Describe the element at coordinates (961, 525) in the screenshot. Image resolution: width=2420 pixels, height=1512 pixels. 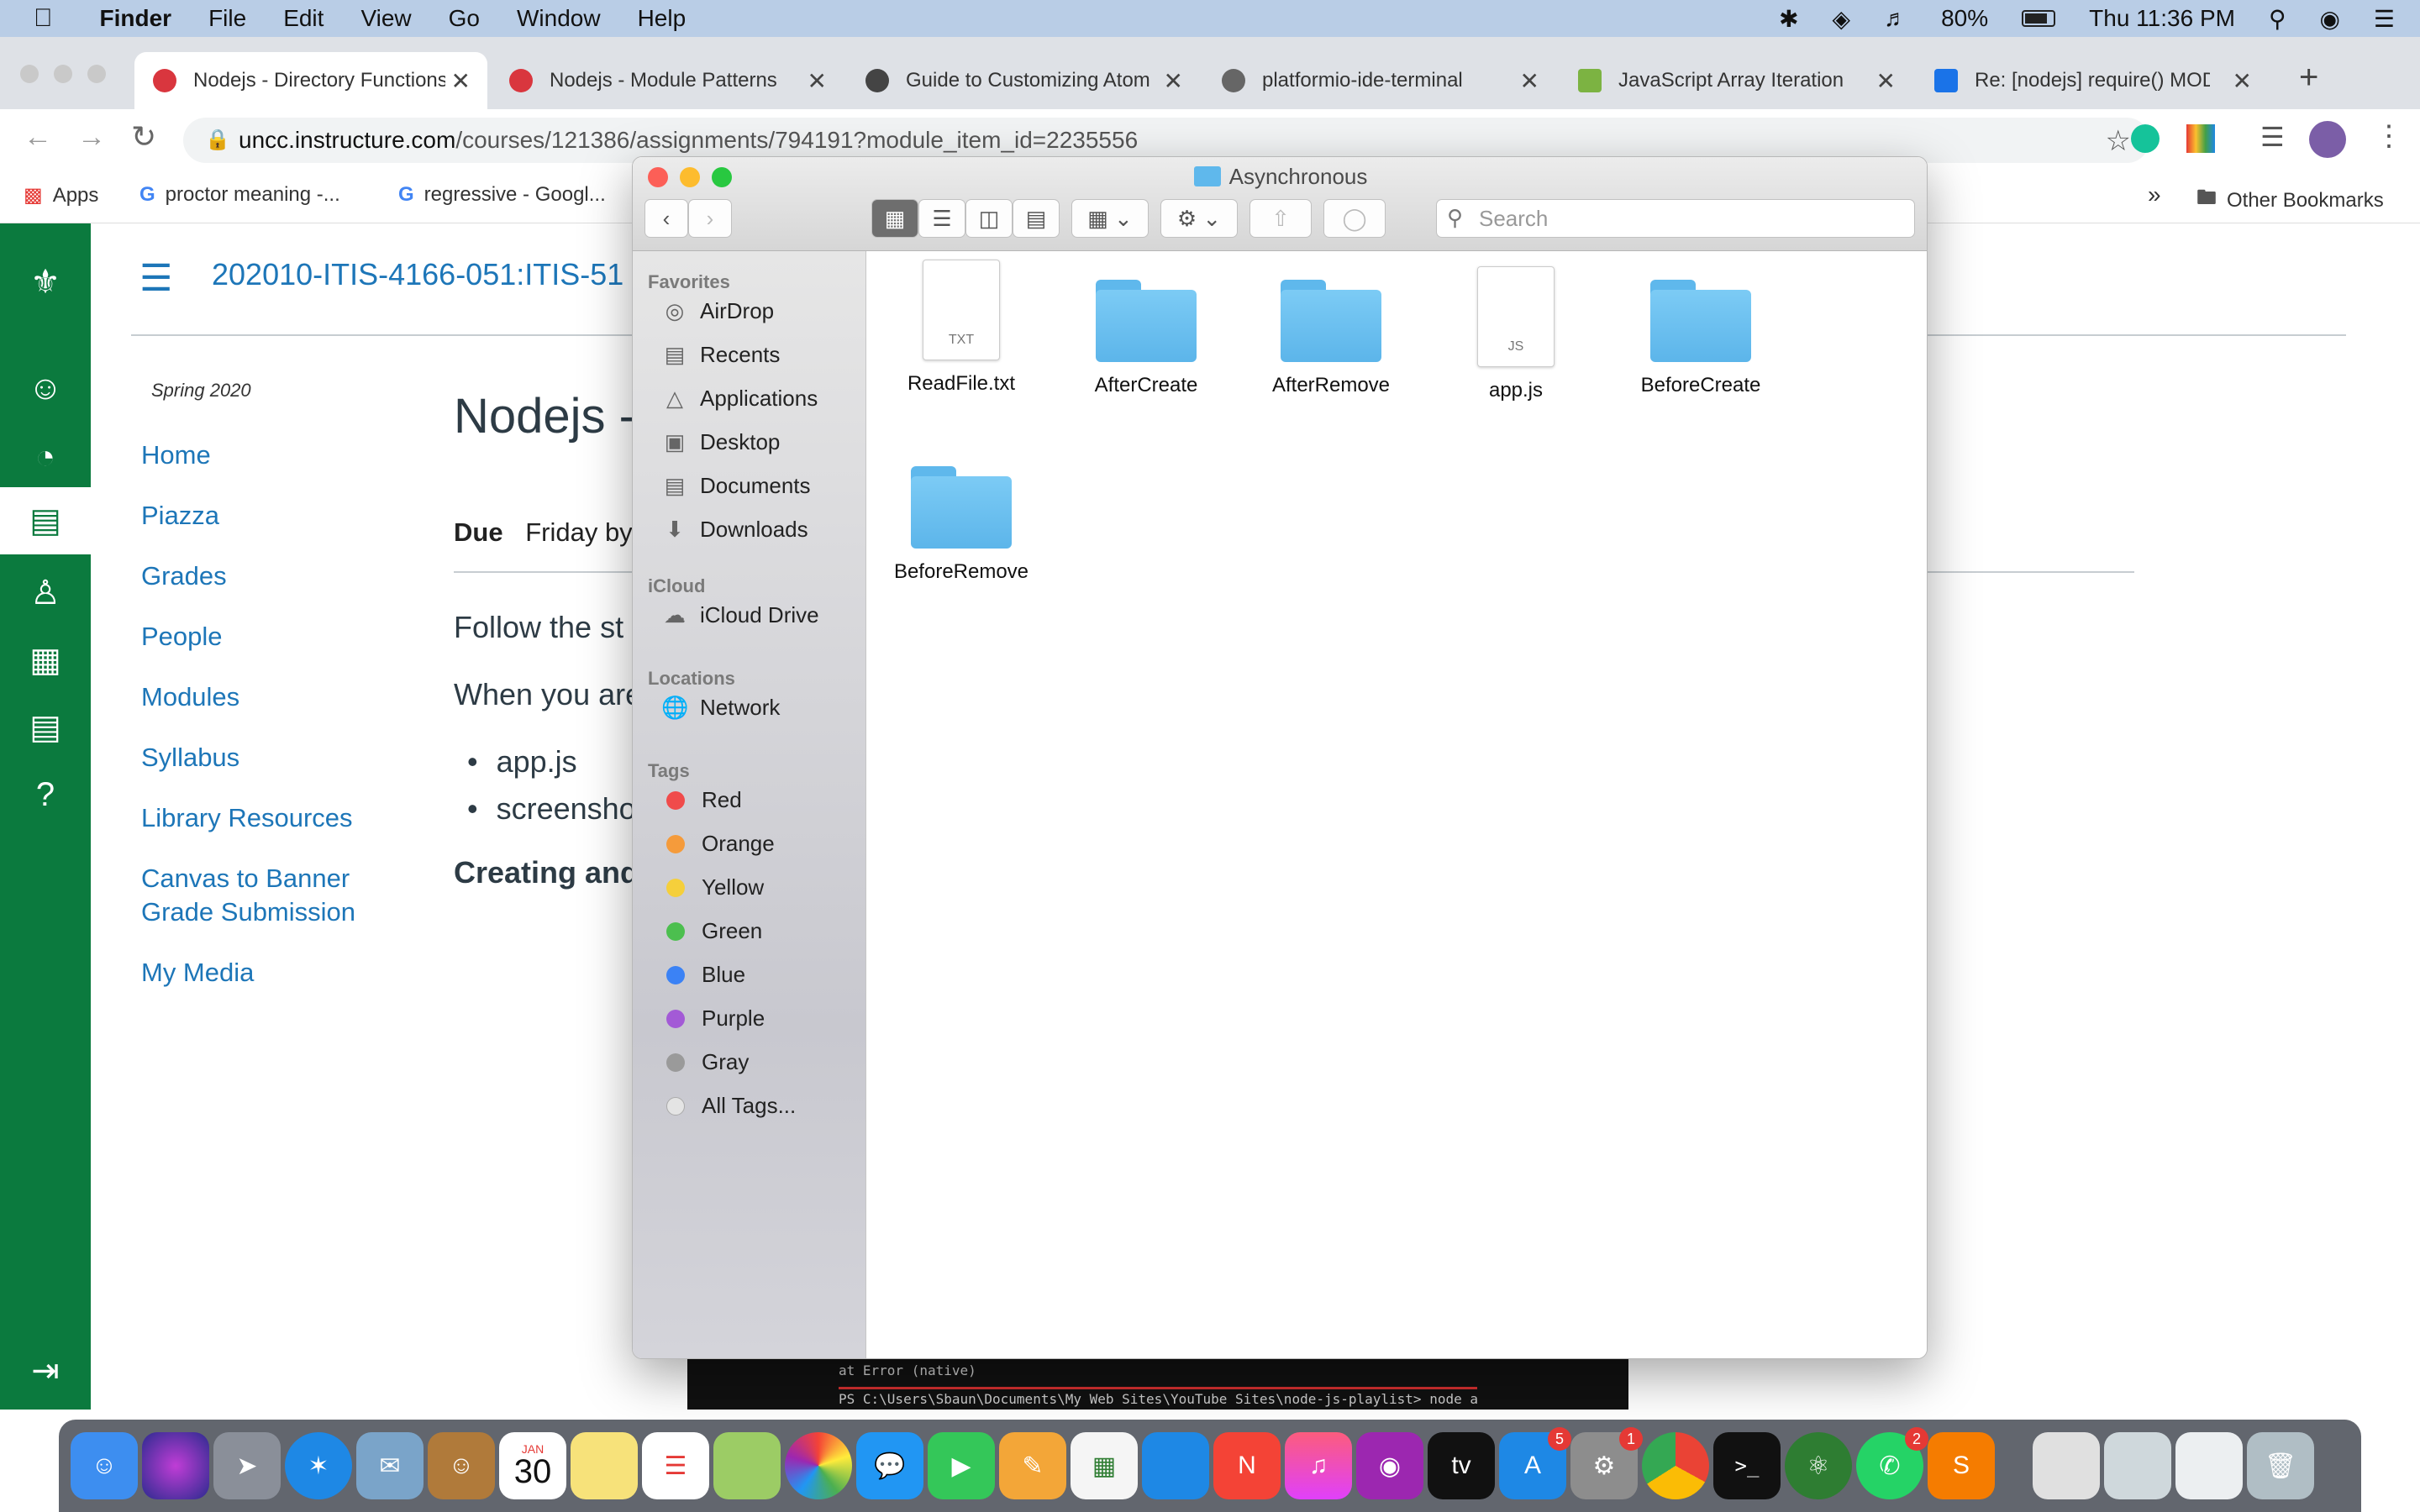
I see `folder-item: BeforeRemove` at that location.